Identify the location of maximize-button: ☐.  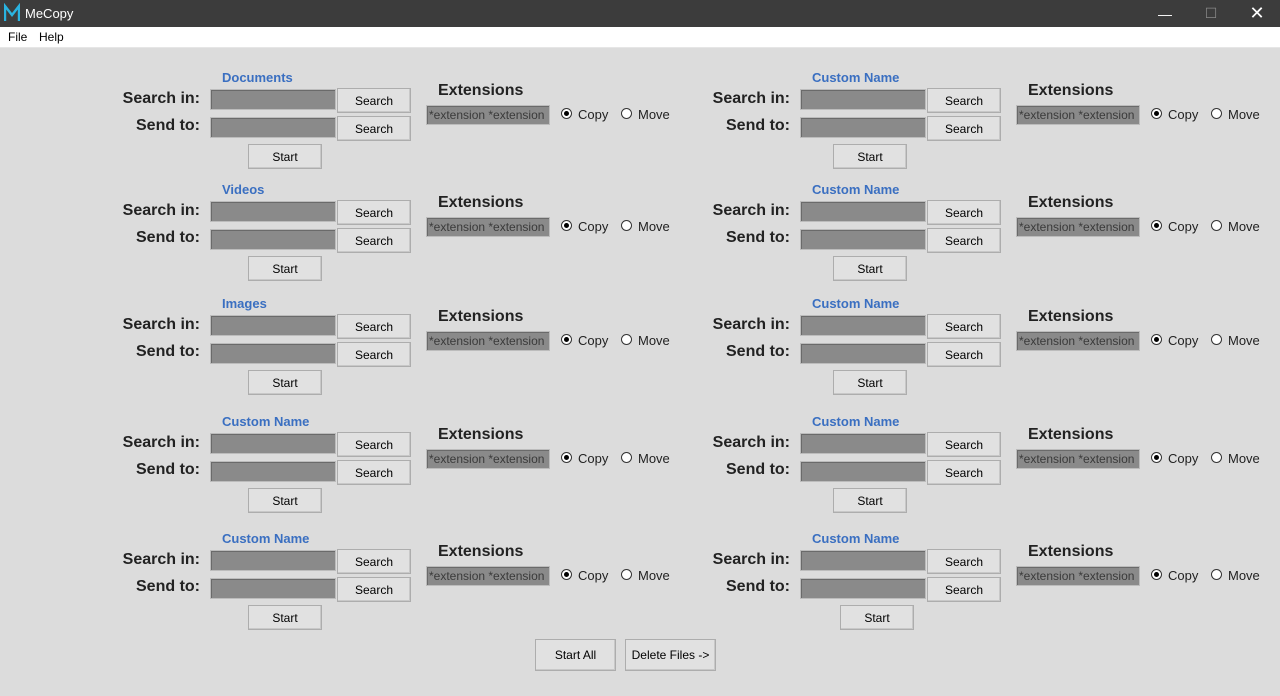
(1211, 13).